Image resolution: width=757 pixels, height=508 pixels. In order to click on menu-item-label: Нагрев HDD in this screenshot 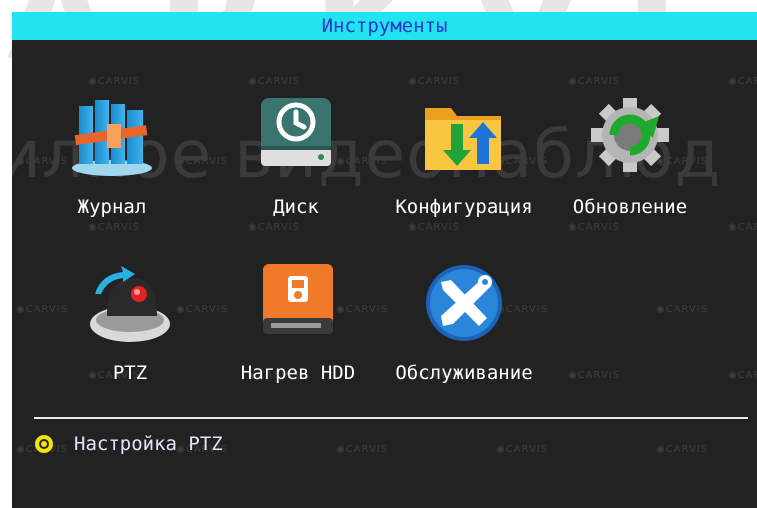, I will do `click(298, 373)`.